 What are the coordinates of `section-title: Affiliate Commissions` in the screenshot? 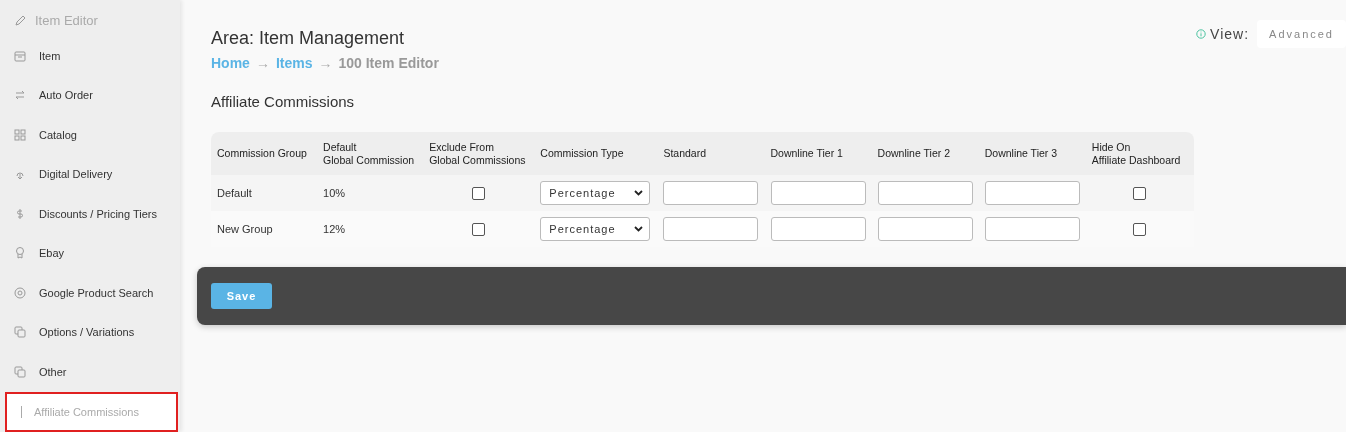 It's located at (283, 101).